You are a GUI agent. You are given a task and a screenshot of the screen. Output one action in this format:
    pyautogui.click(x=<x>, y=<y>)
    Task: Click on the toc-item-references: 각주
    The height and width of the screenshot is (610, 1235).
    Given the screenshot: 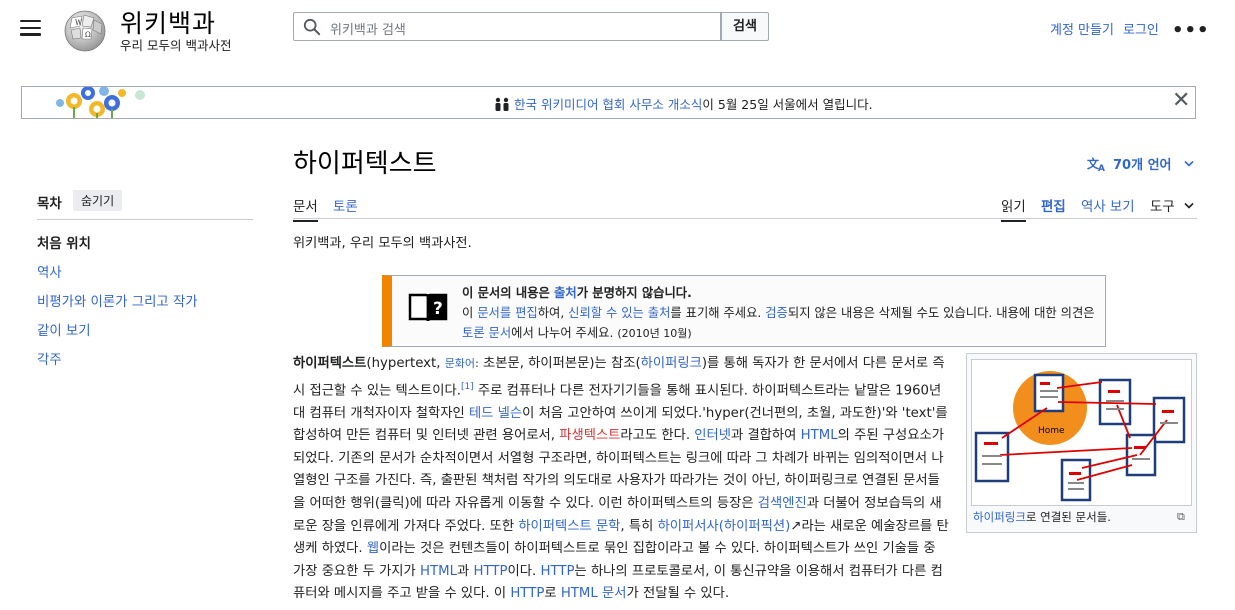 What is the action you would take?
    pyautogui.click(x=49, y=358)
    